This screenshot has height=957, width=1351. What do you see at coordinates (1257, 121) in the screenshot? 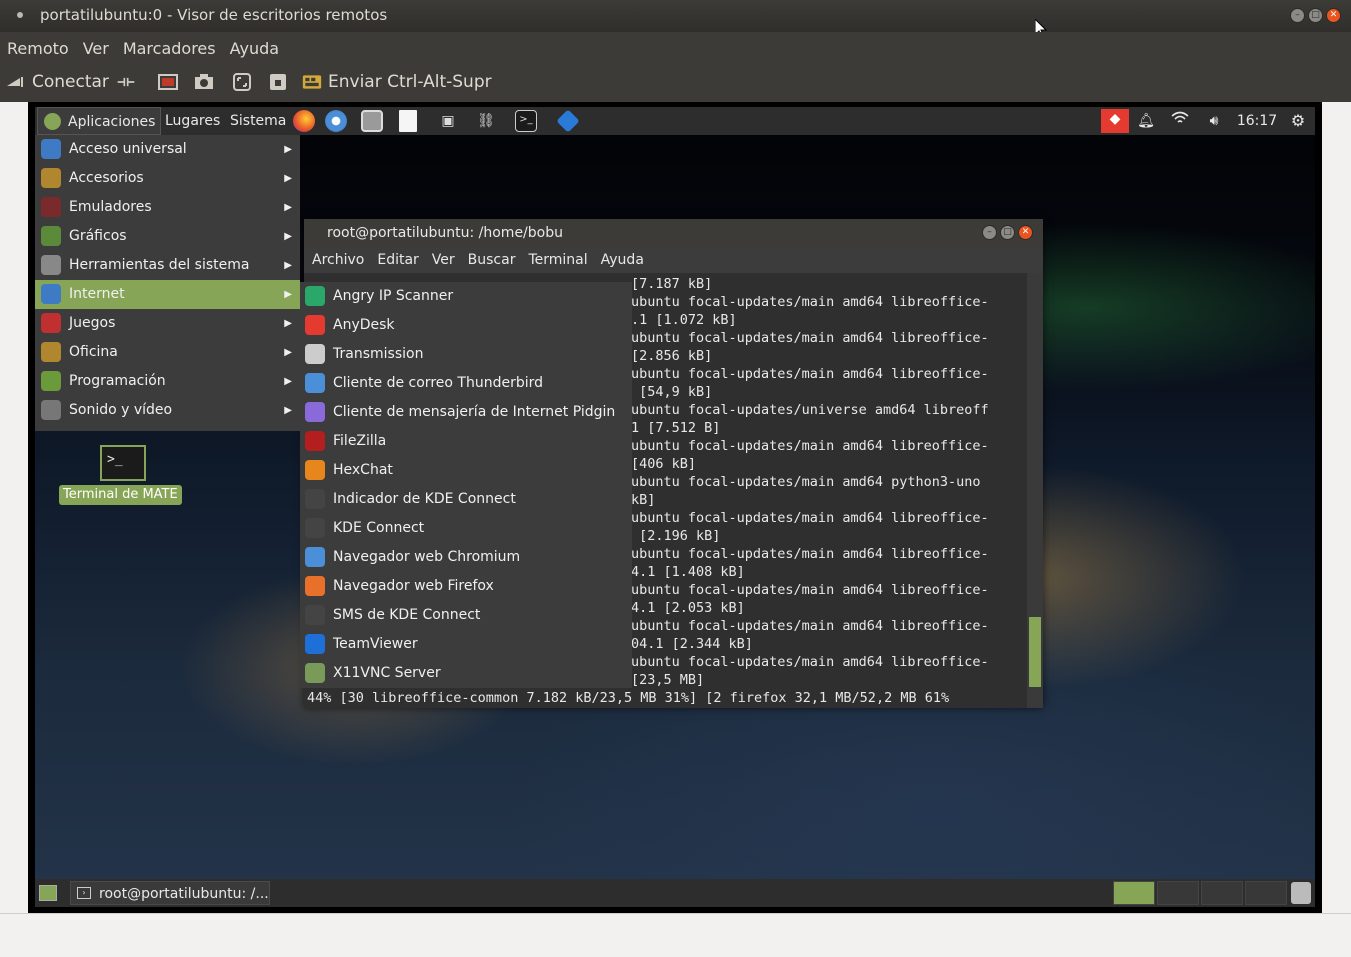
I see `clock: 16:17` at bounding box center [1257, 121].